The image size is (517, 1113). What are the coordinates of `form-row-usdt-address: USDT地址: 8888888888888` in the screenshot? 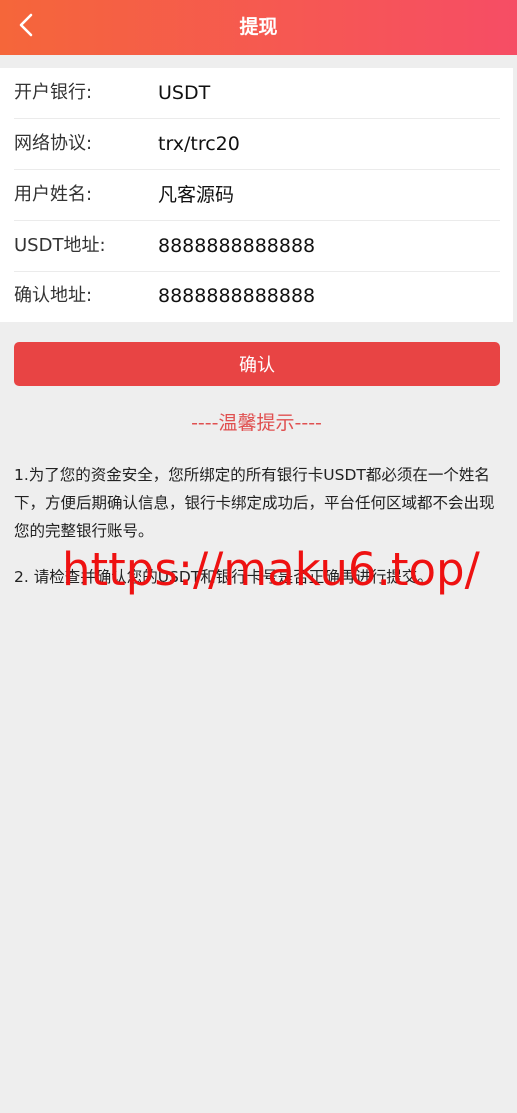 It's located at (257, 246).